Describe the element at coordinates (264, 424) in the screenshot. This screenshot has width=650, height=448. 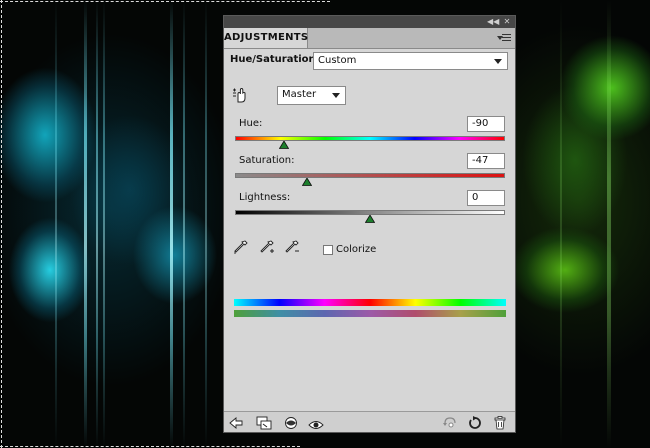
I see `clip-to-layer-icon` at that location.